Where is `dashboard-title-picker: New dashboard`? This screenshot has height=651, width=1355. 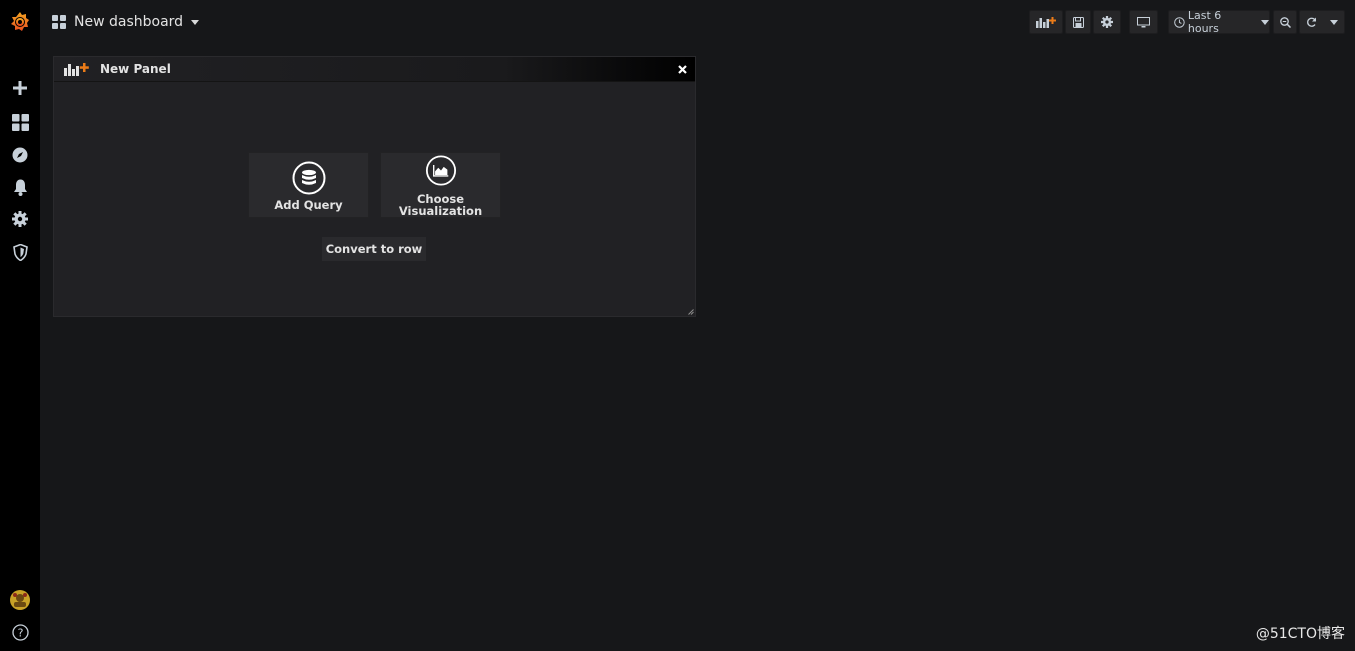 dashboard-title-picker: New dashboard is located at coordinates (126, 22).